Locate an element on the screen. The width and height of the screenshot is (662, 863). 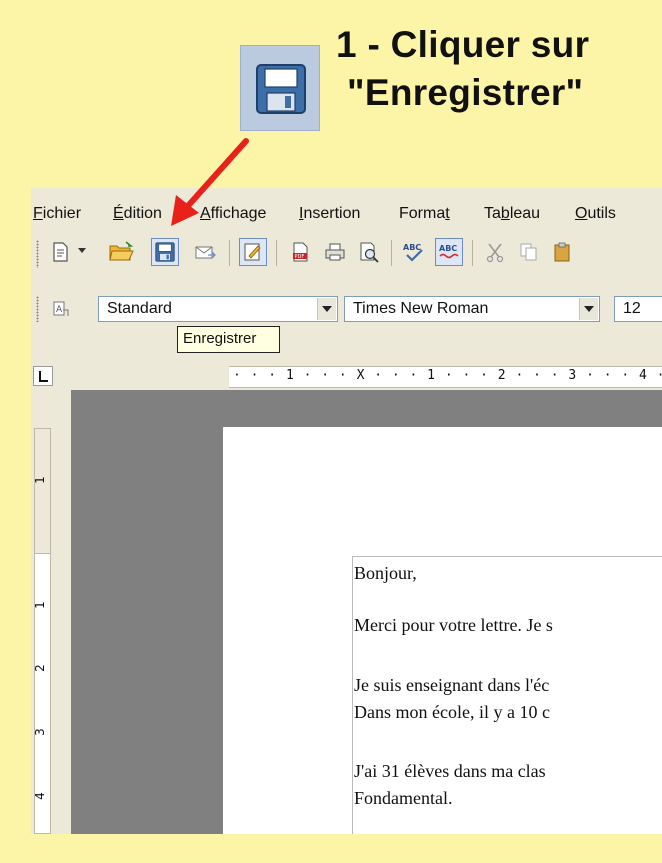
menu-format: Format is located at coordinates (424, 214).